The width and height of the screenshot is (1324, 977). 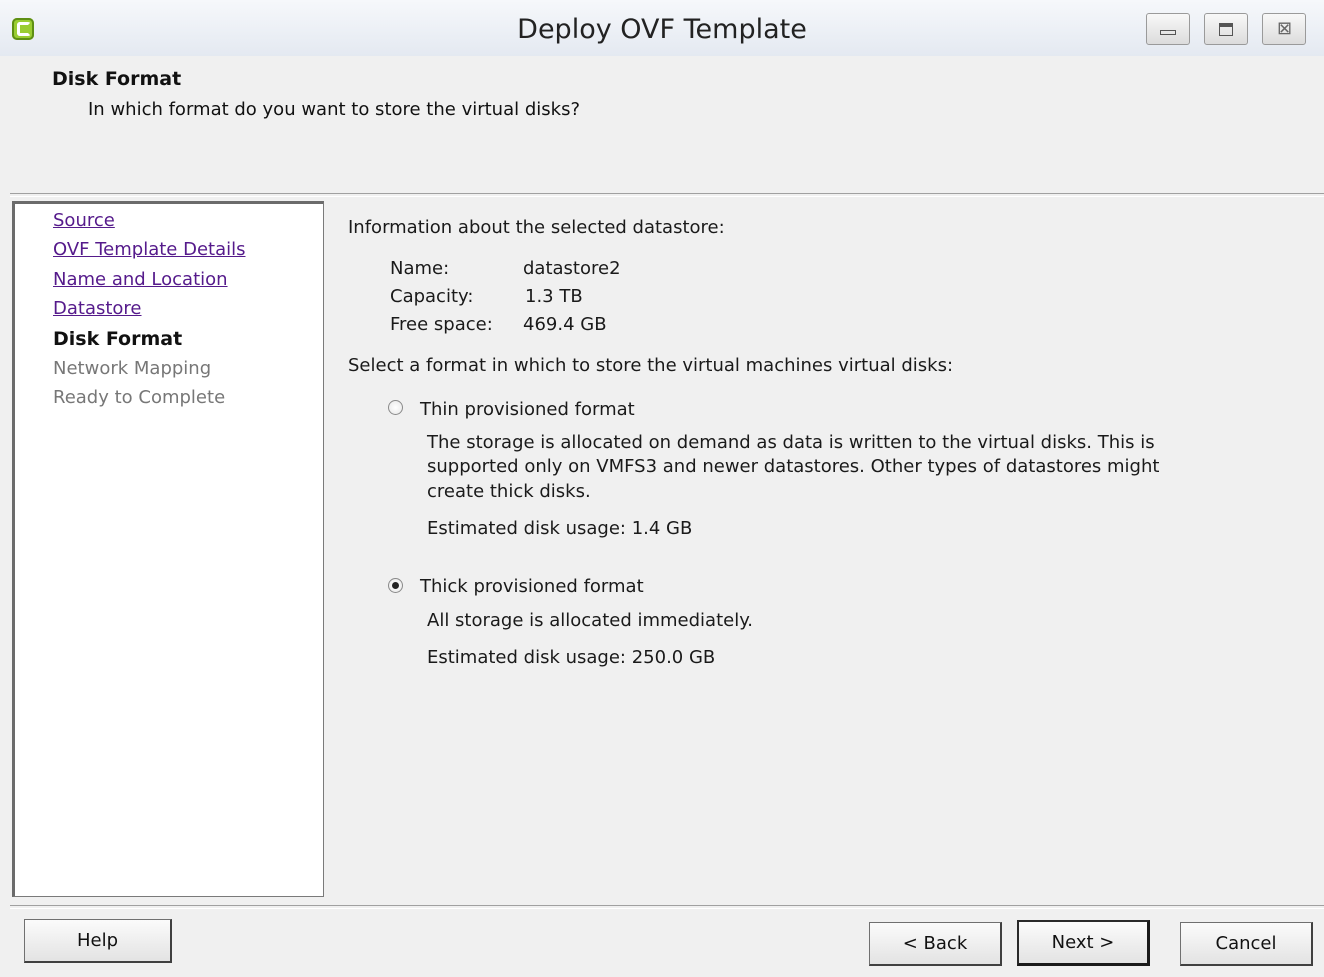 What do you see at coordinates (441, 324) in the screenshot?
I see `datastore-free-label: Free space:` at bounding box center [441, 324].